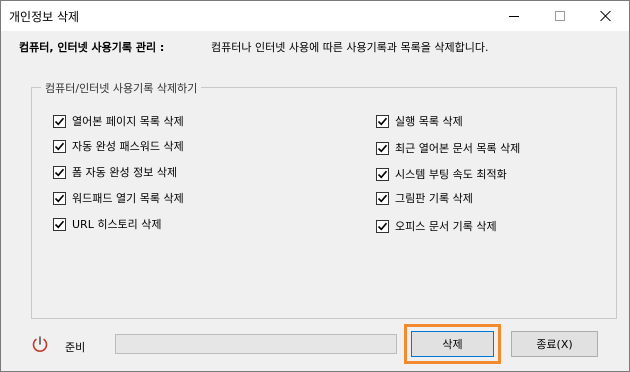 The image size is (630, 372). I want to click on minimize-icon, so click(514, 16).